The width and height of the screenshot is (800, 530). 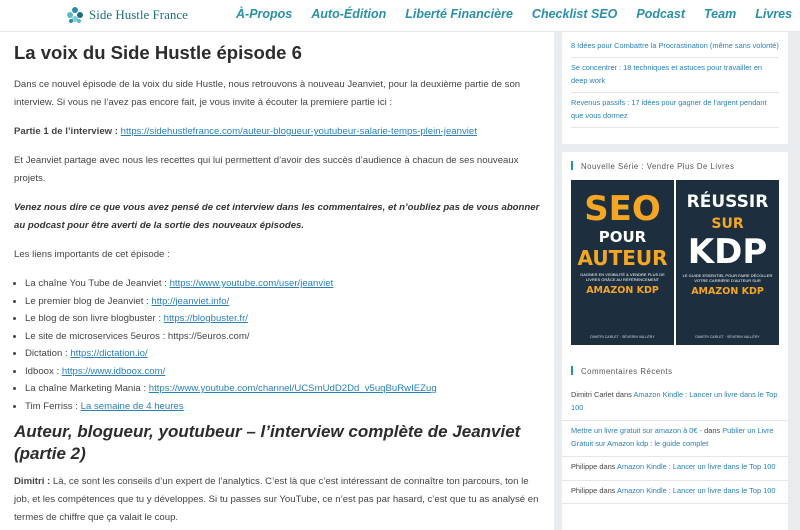 What do you see at coordinates (32, 481) in the screenshot?
I see `dimitri-label: Dimitri :` at bounding box center [32, 481].